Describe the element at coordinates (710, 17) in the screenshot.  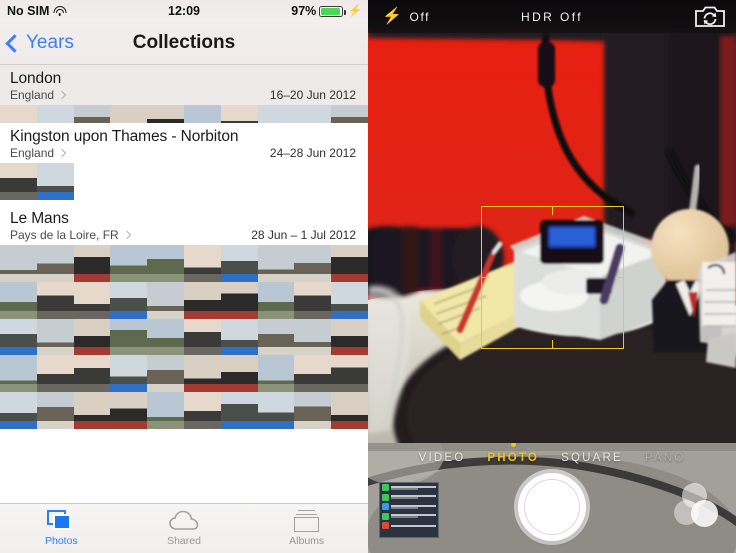
I see `camera-flip-icon` at that location.